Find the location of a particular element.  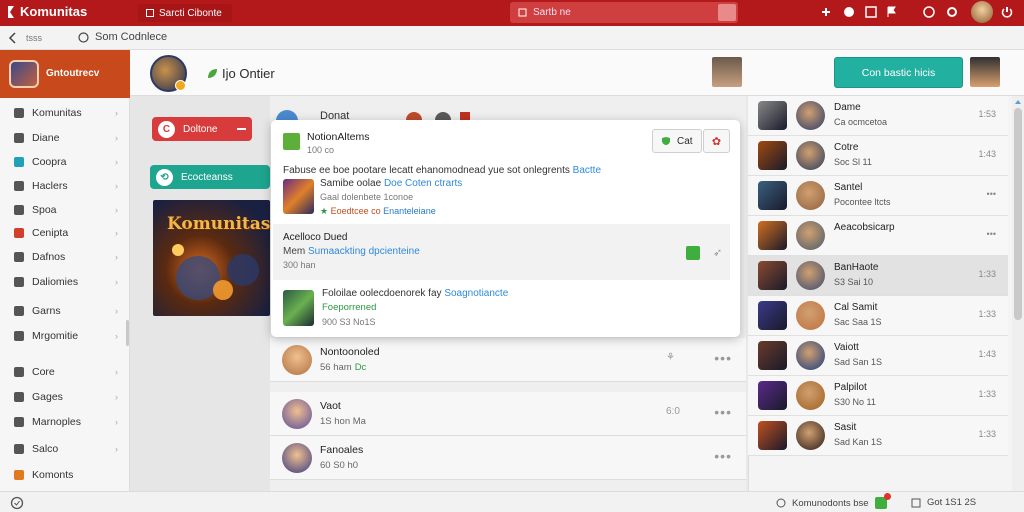

row-avatar is located at coordinates (297, 414).